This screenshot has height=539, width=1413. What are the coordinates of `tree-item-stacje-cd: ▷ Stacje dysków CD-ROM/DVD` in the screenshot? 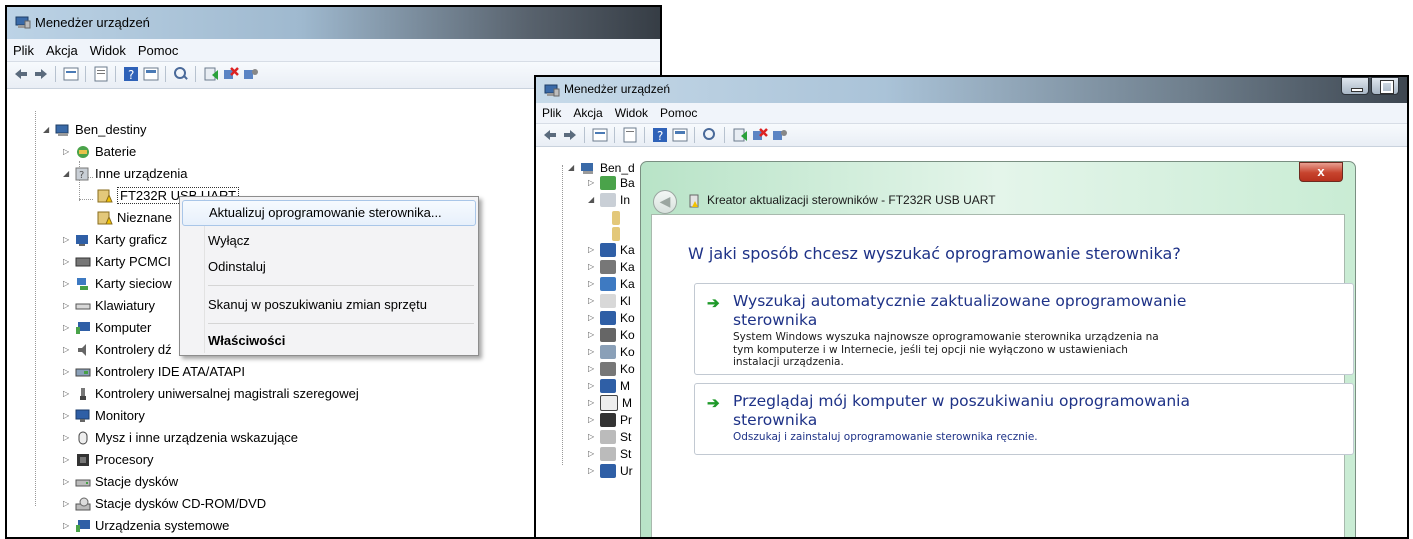 It's located at (164, 503).